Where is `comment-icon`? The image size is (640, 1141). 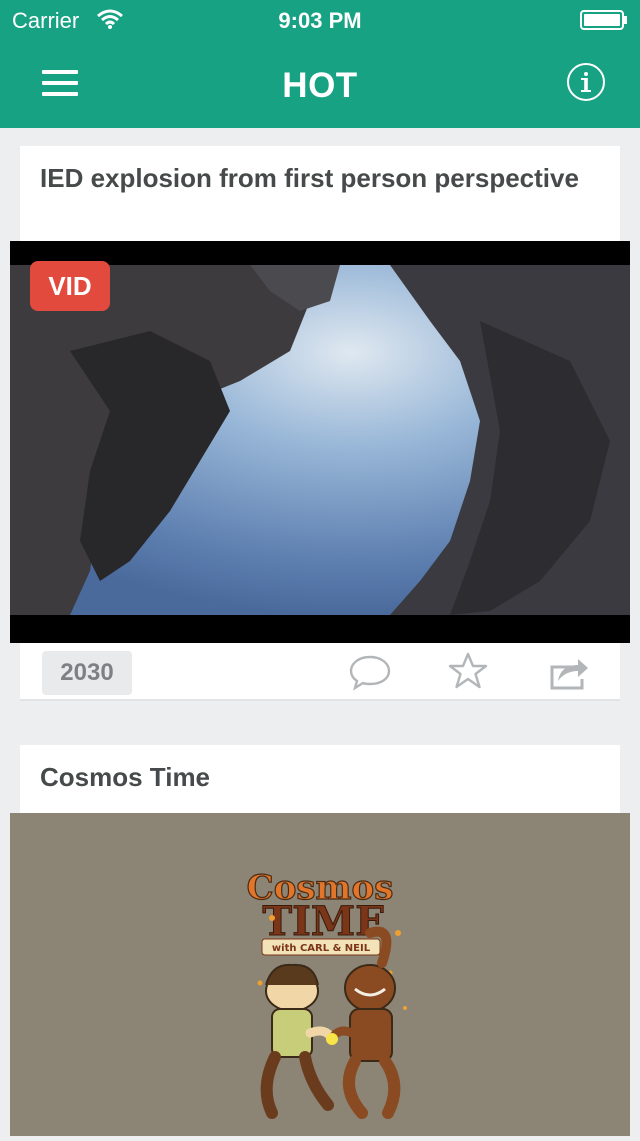
comment-icon is located at coordinates (370, 671).